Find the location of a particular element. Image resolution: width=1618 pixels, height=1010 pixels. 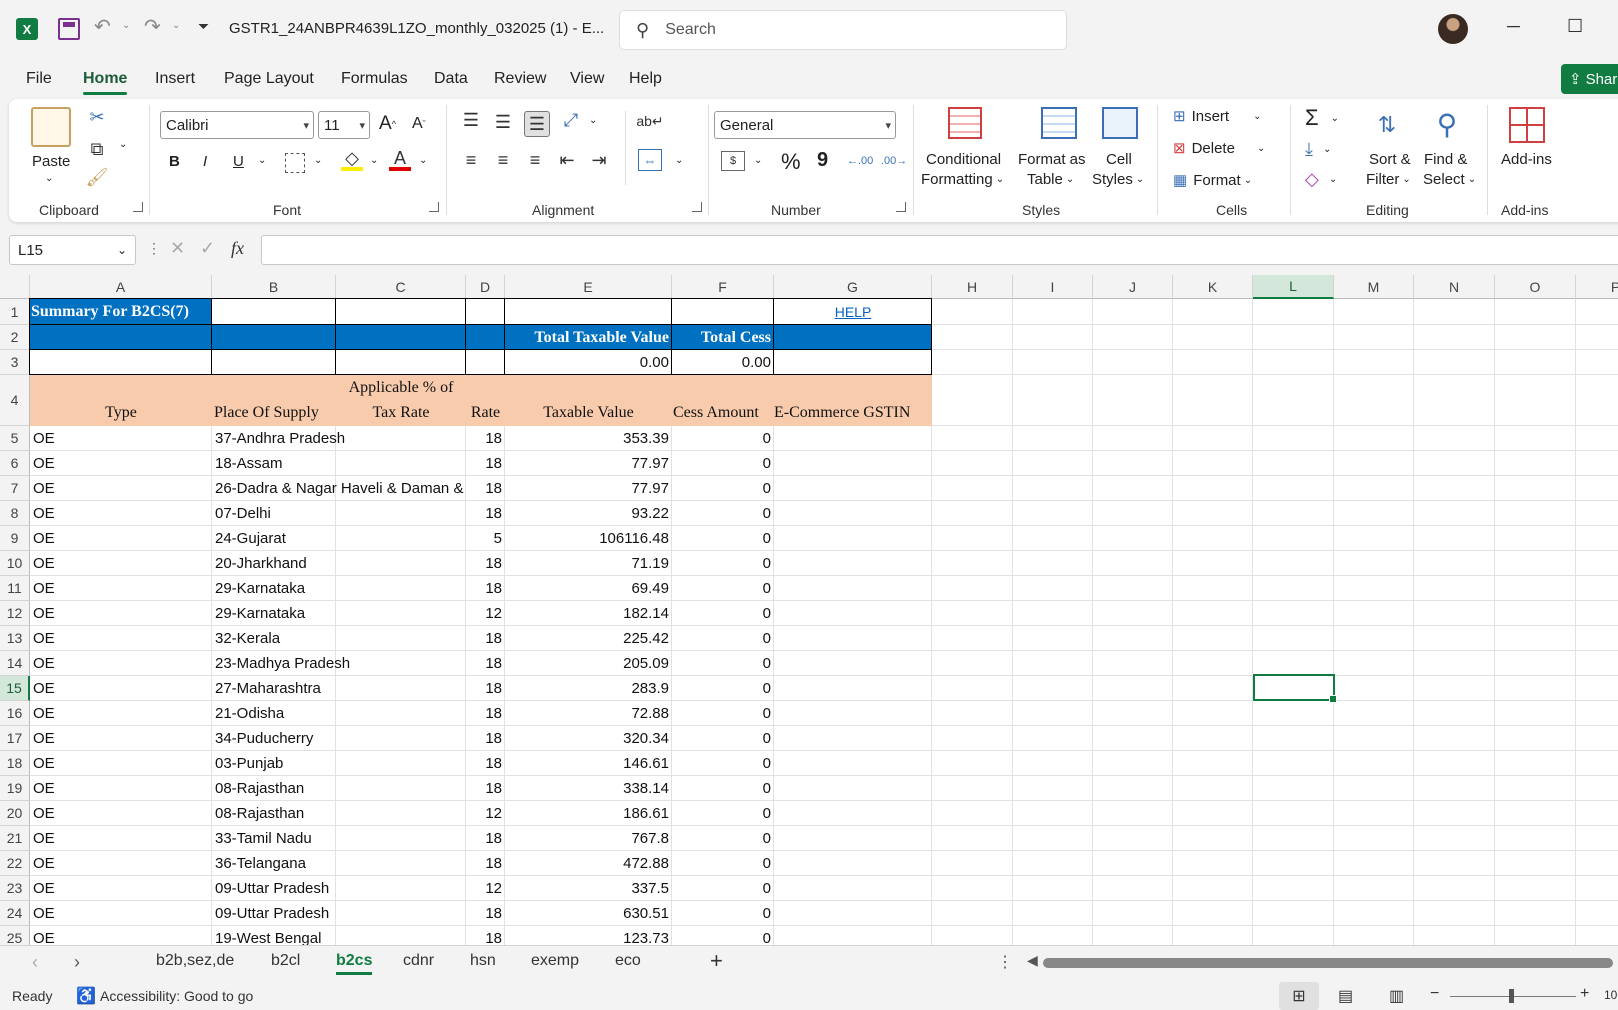

font-color-icon: A is located at coordinates (400, 159).